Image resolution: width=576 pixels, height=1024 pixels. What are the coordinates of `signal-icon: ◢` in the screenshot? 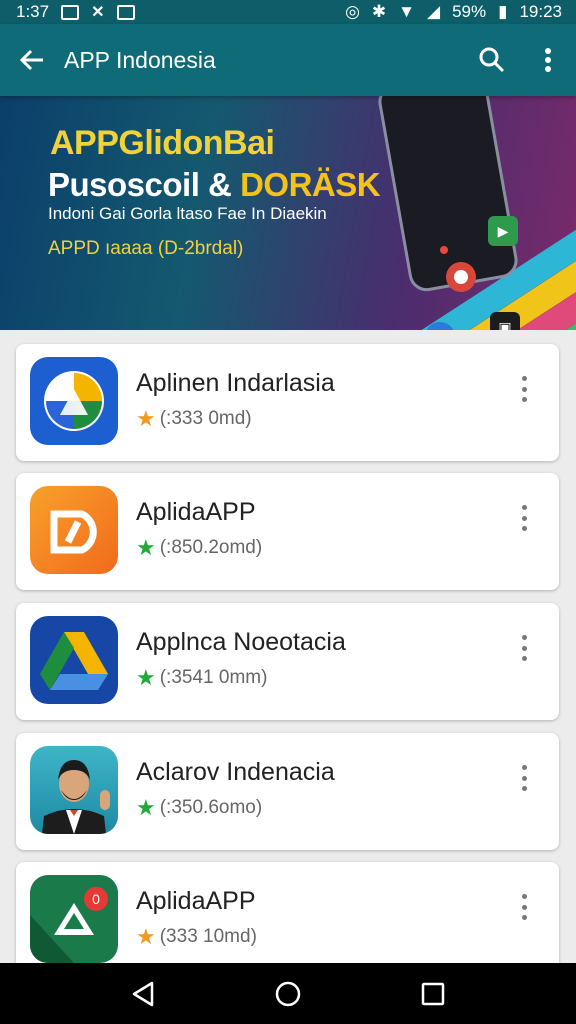 It's located at (433, 11).